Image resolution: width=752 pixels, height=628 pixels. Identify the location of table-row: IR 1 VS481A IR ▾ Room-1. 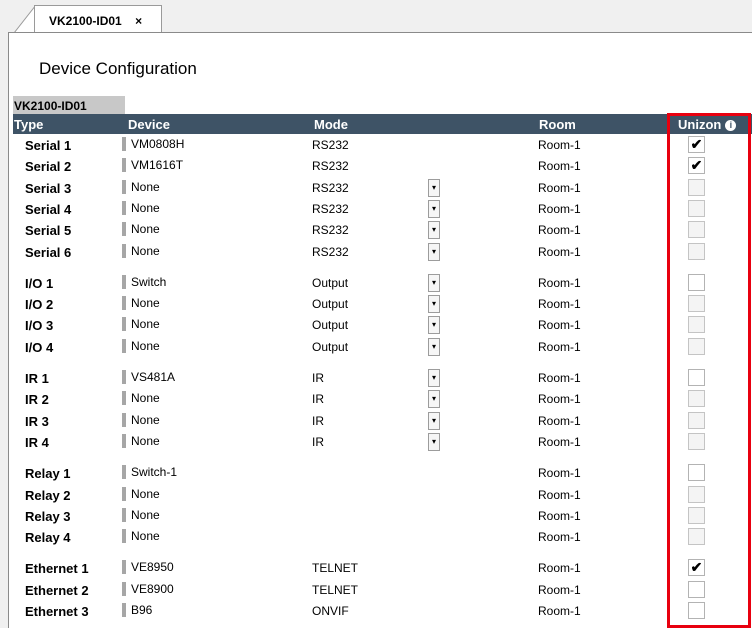
(380, 378).